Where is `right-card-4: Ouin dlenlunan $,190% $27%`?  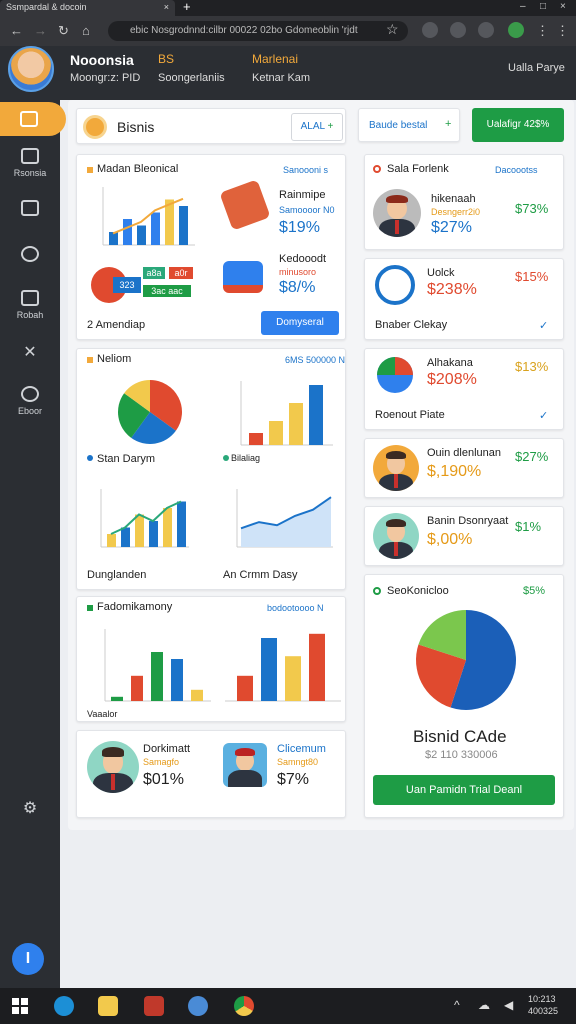 right-card-4: Ouin dlenlunan $,190% $27% is located at coordinates (464, 468).